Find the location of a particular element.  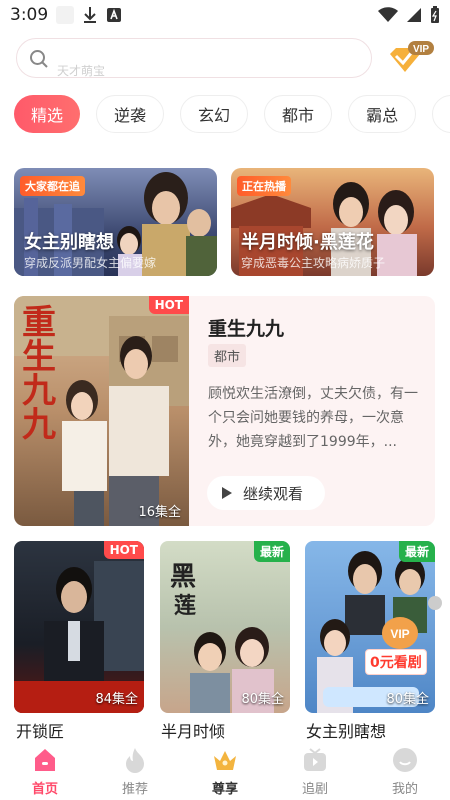

svg-text: 莲 is located at coordinates (185, 606).